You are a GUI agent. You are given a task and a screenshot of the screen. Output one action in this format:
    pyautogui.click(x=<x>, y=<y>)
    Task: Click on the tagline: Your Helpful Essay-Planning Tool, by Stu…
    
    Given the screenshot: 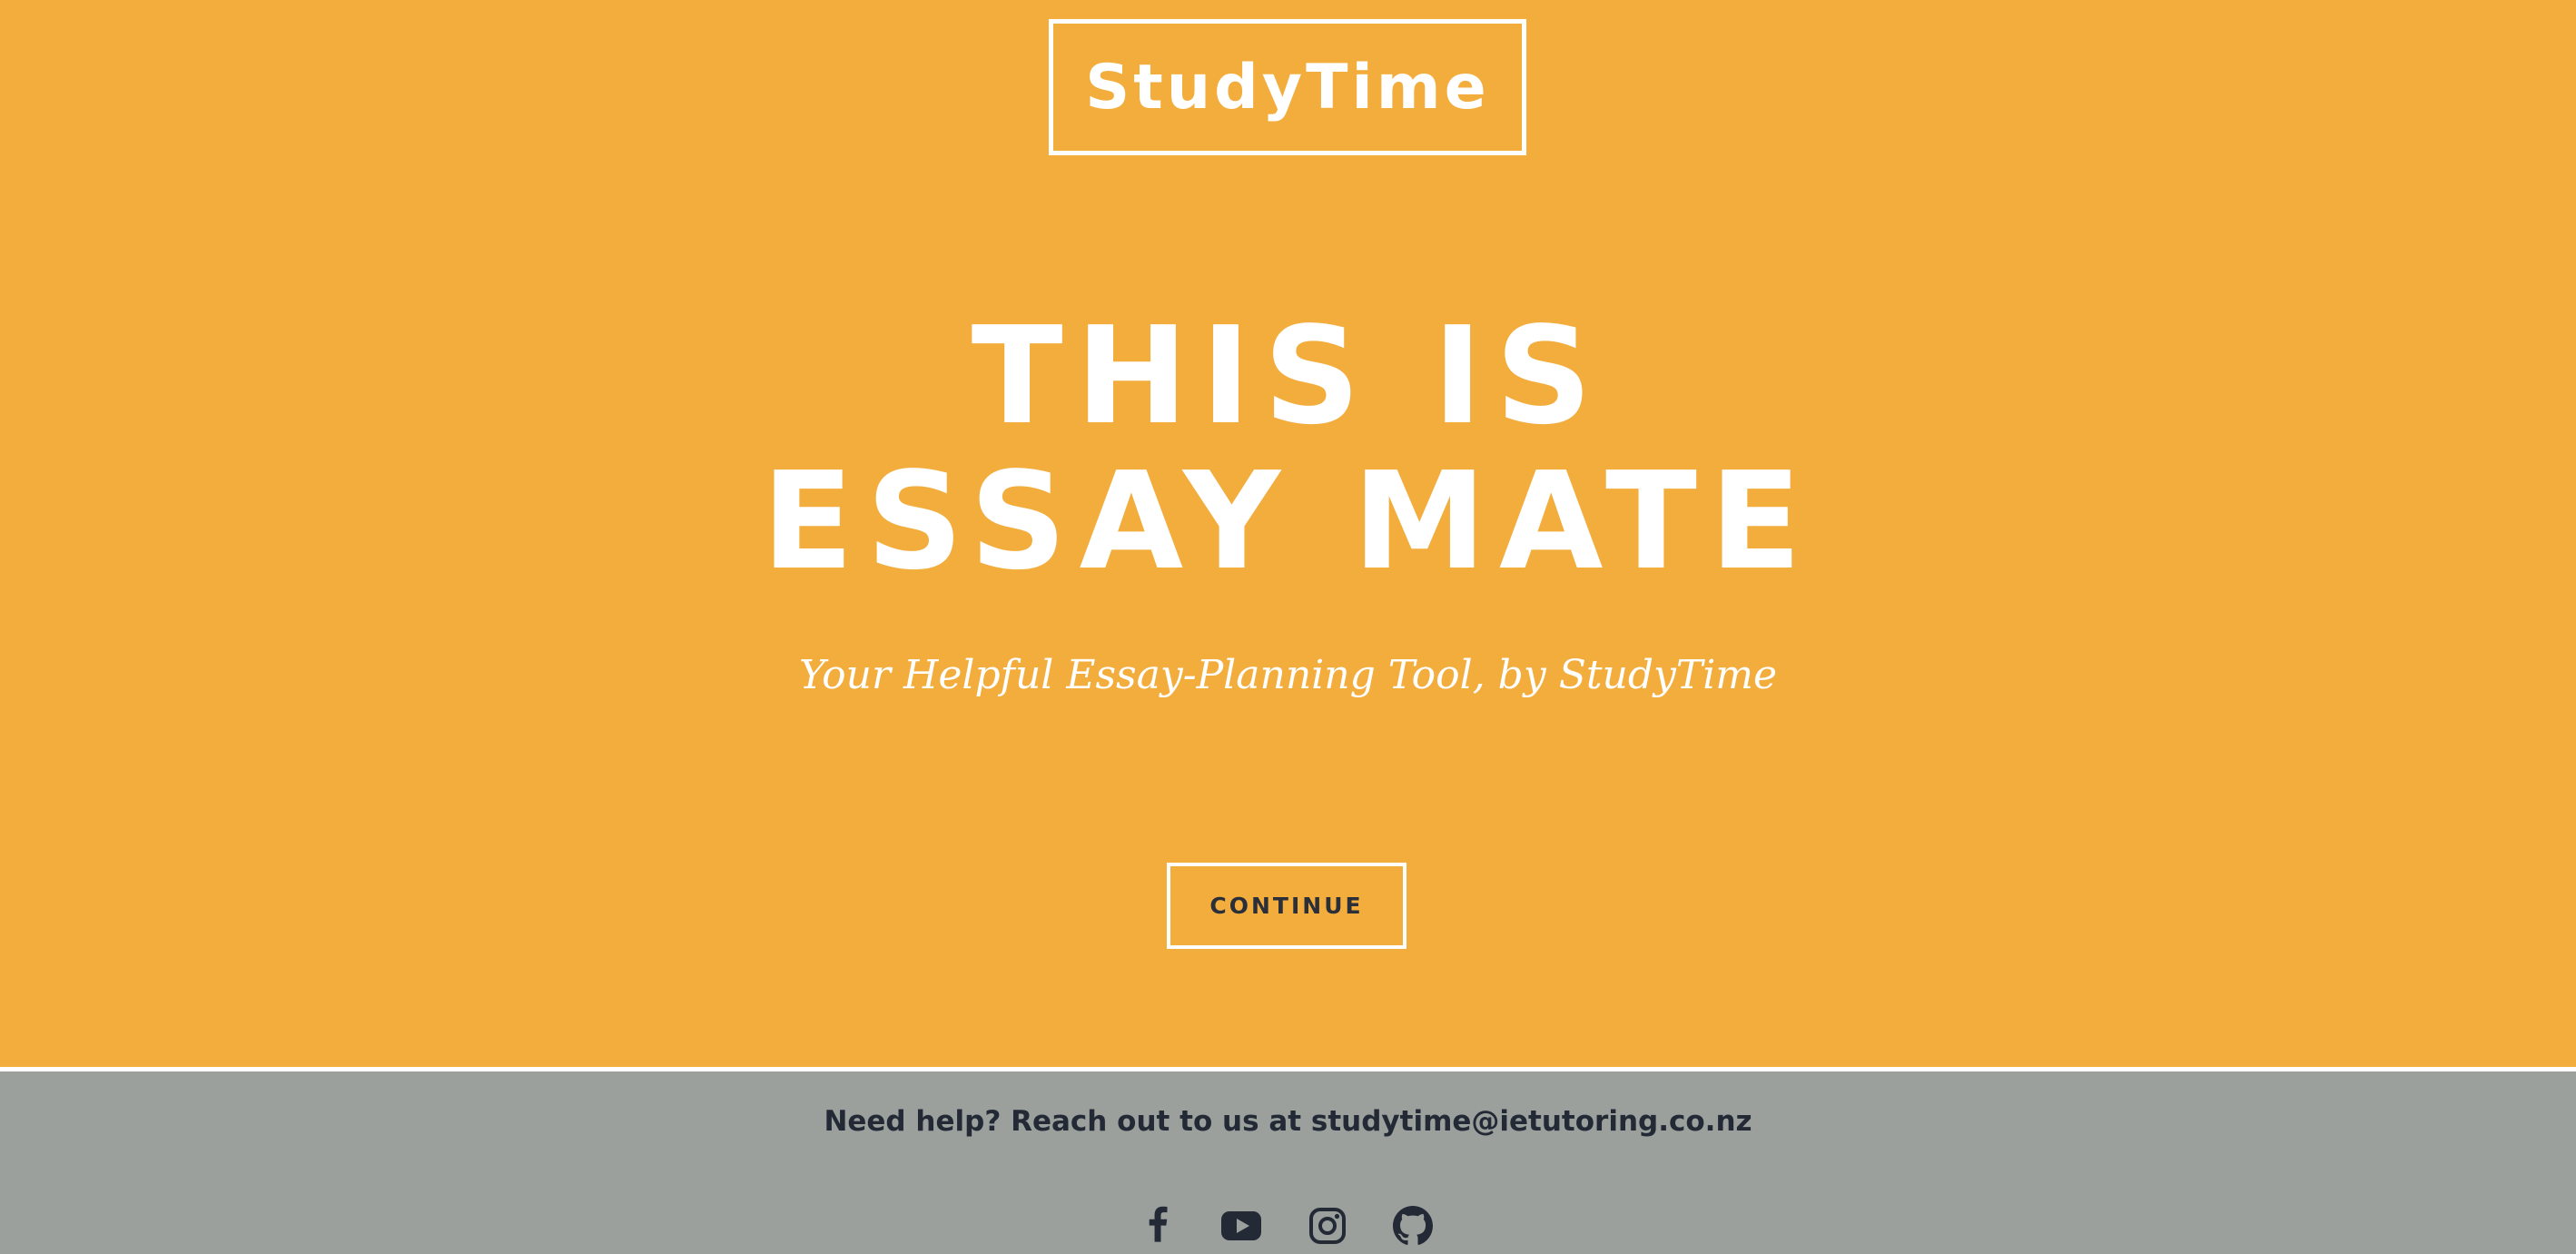 What is the action you would take?
    pyautogui.click(x=1288, y=675)
    